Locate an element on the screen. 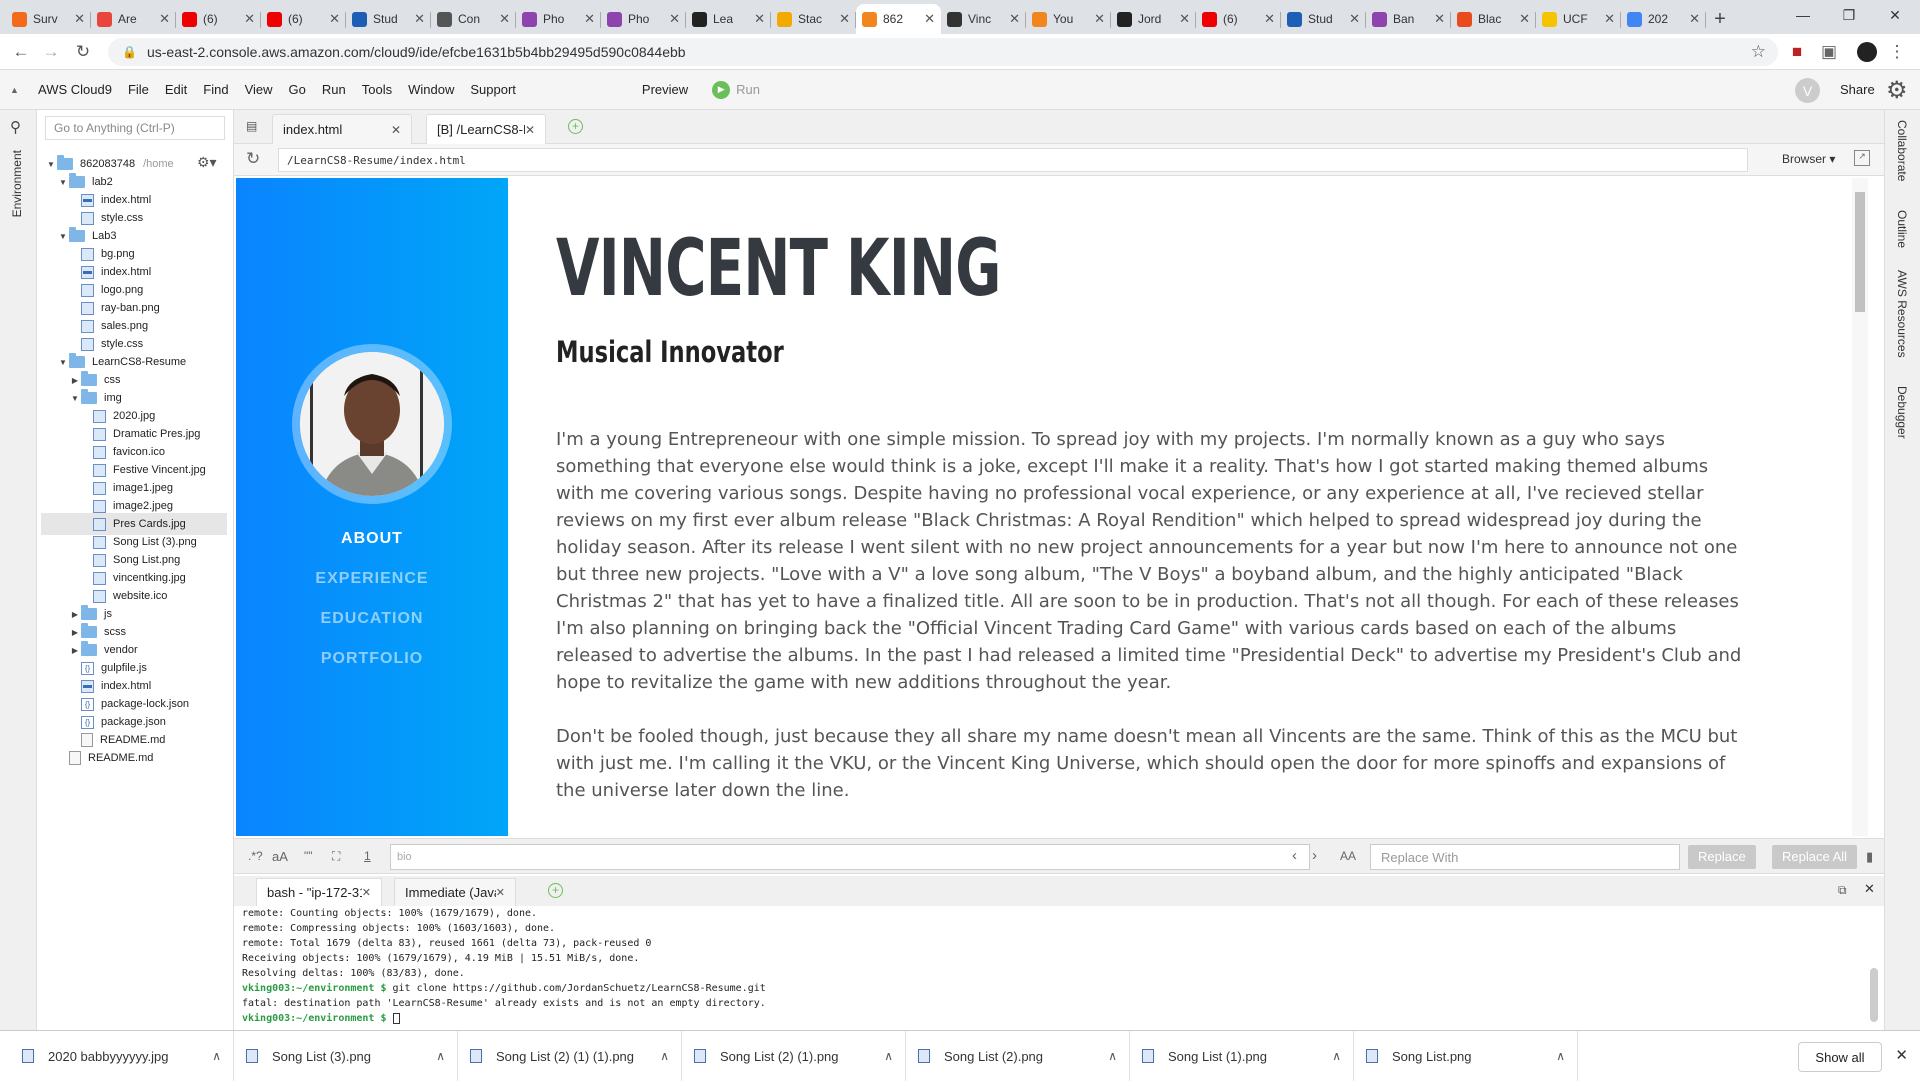 The height and width of the screenshot is (1081, 1920). close-downloads-icon: ✕ is located at coordinates (1901, 1055).